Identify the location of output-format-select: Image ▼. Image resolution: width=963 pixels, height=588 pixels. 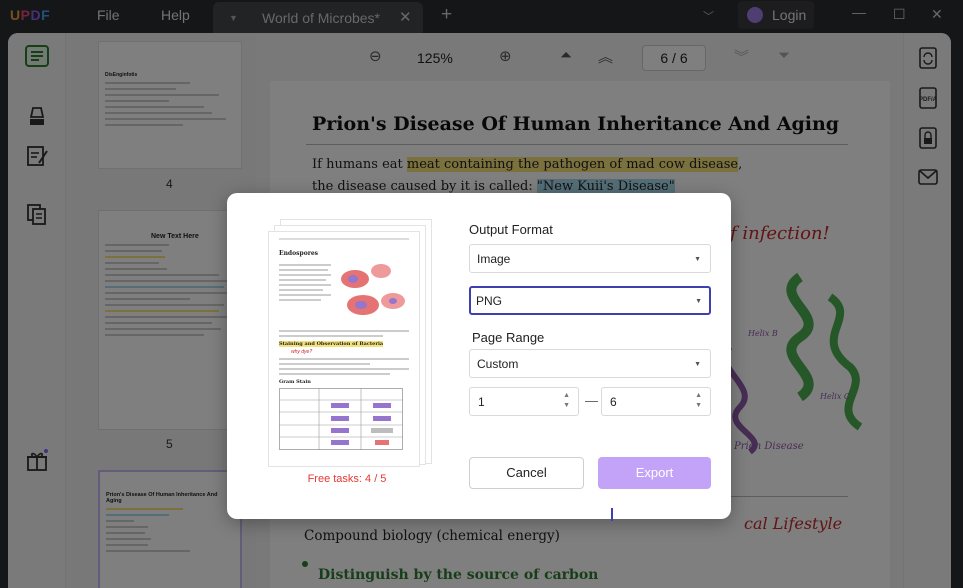
(590, 258).